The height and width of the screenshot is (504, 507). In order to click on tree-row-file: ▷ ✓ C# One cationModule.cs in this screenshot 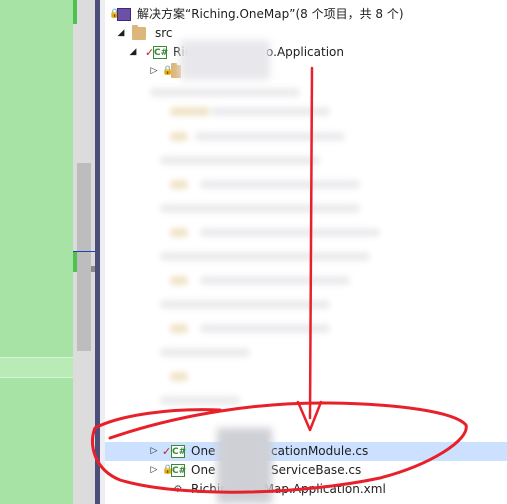, I will do `click(306, 451)`.